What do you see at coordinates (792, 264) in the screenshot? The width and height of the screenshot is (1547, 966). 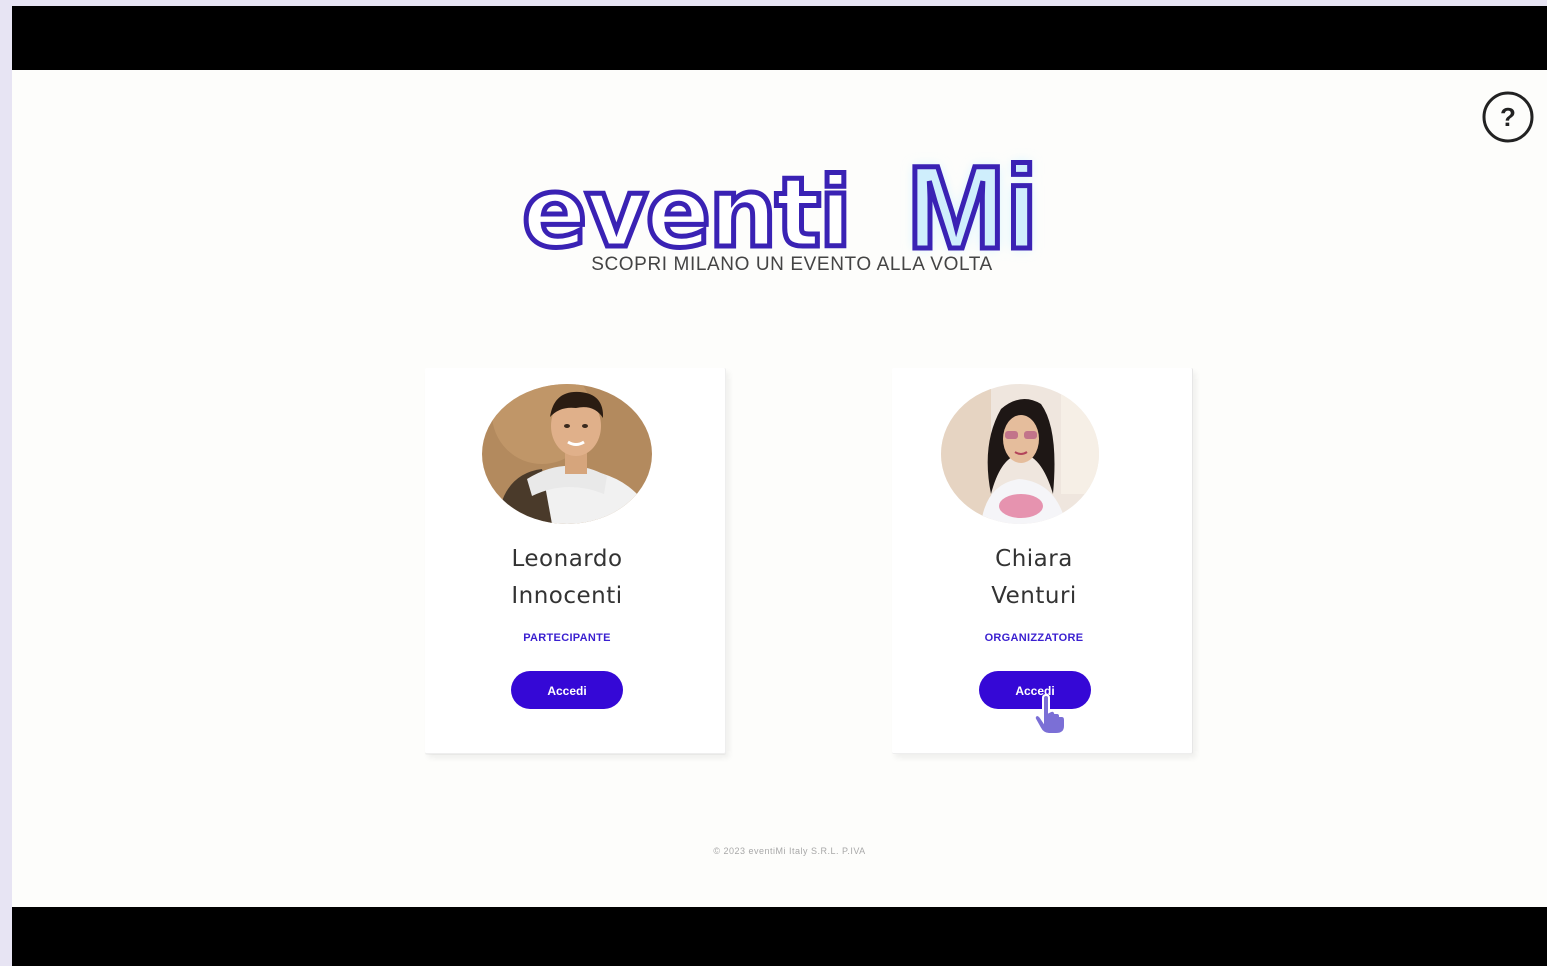 I see `logo-tagline: SCOPRI MILANO UN EVENTO ALLA VOLTA` at bounding box center [792, 264].